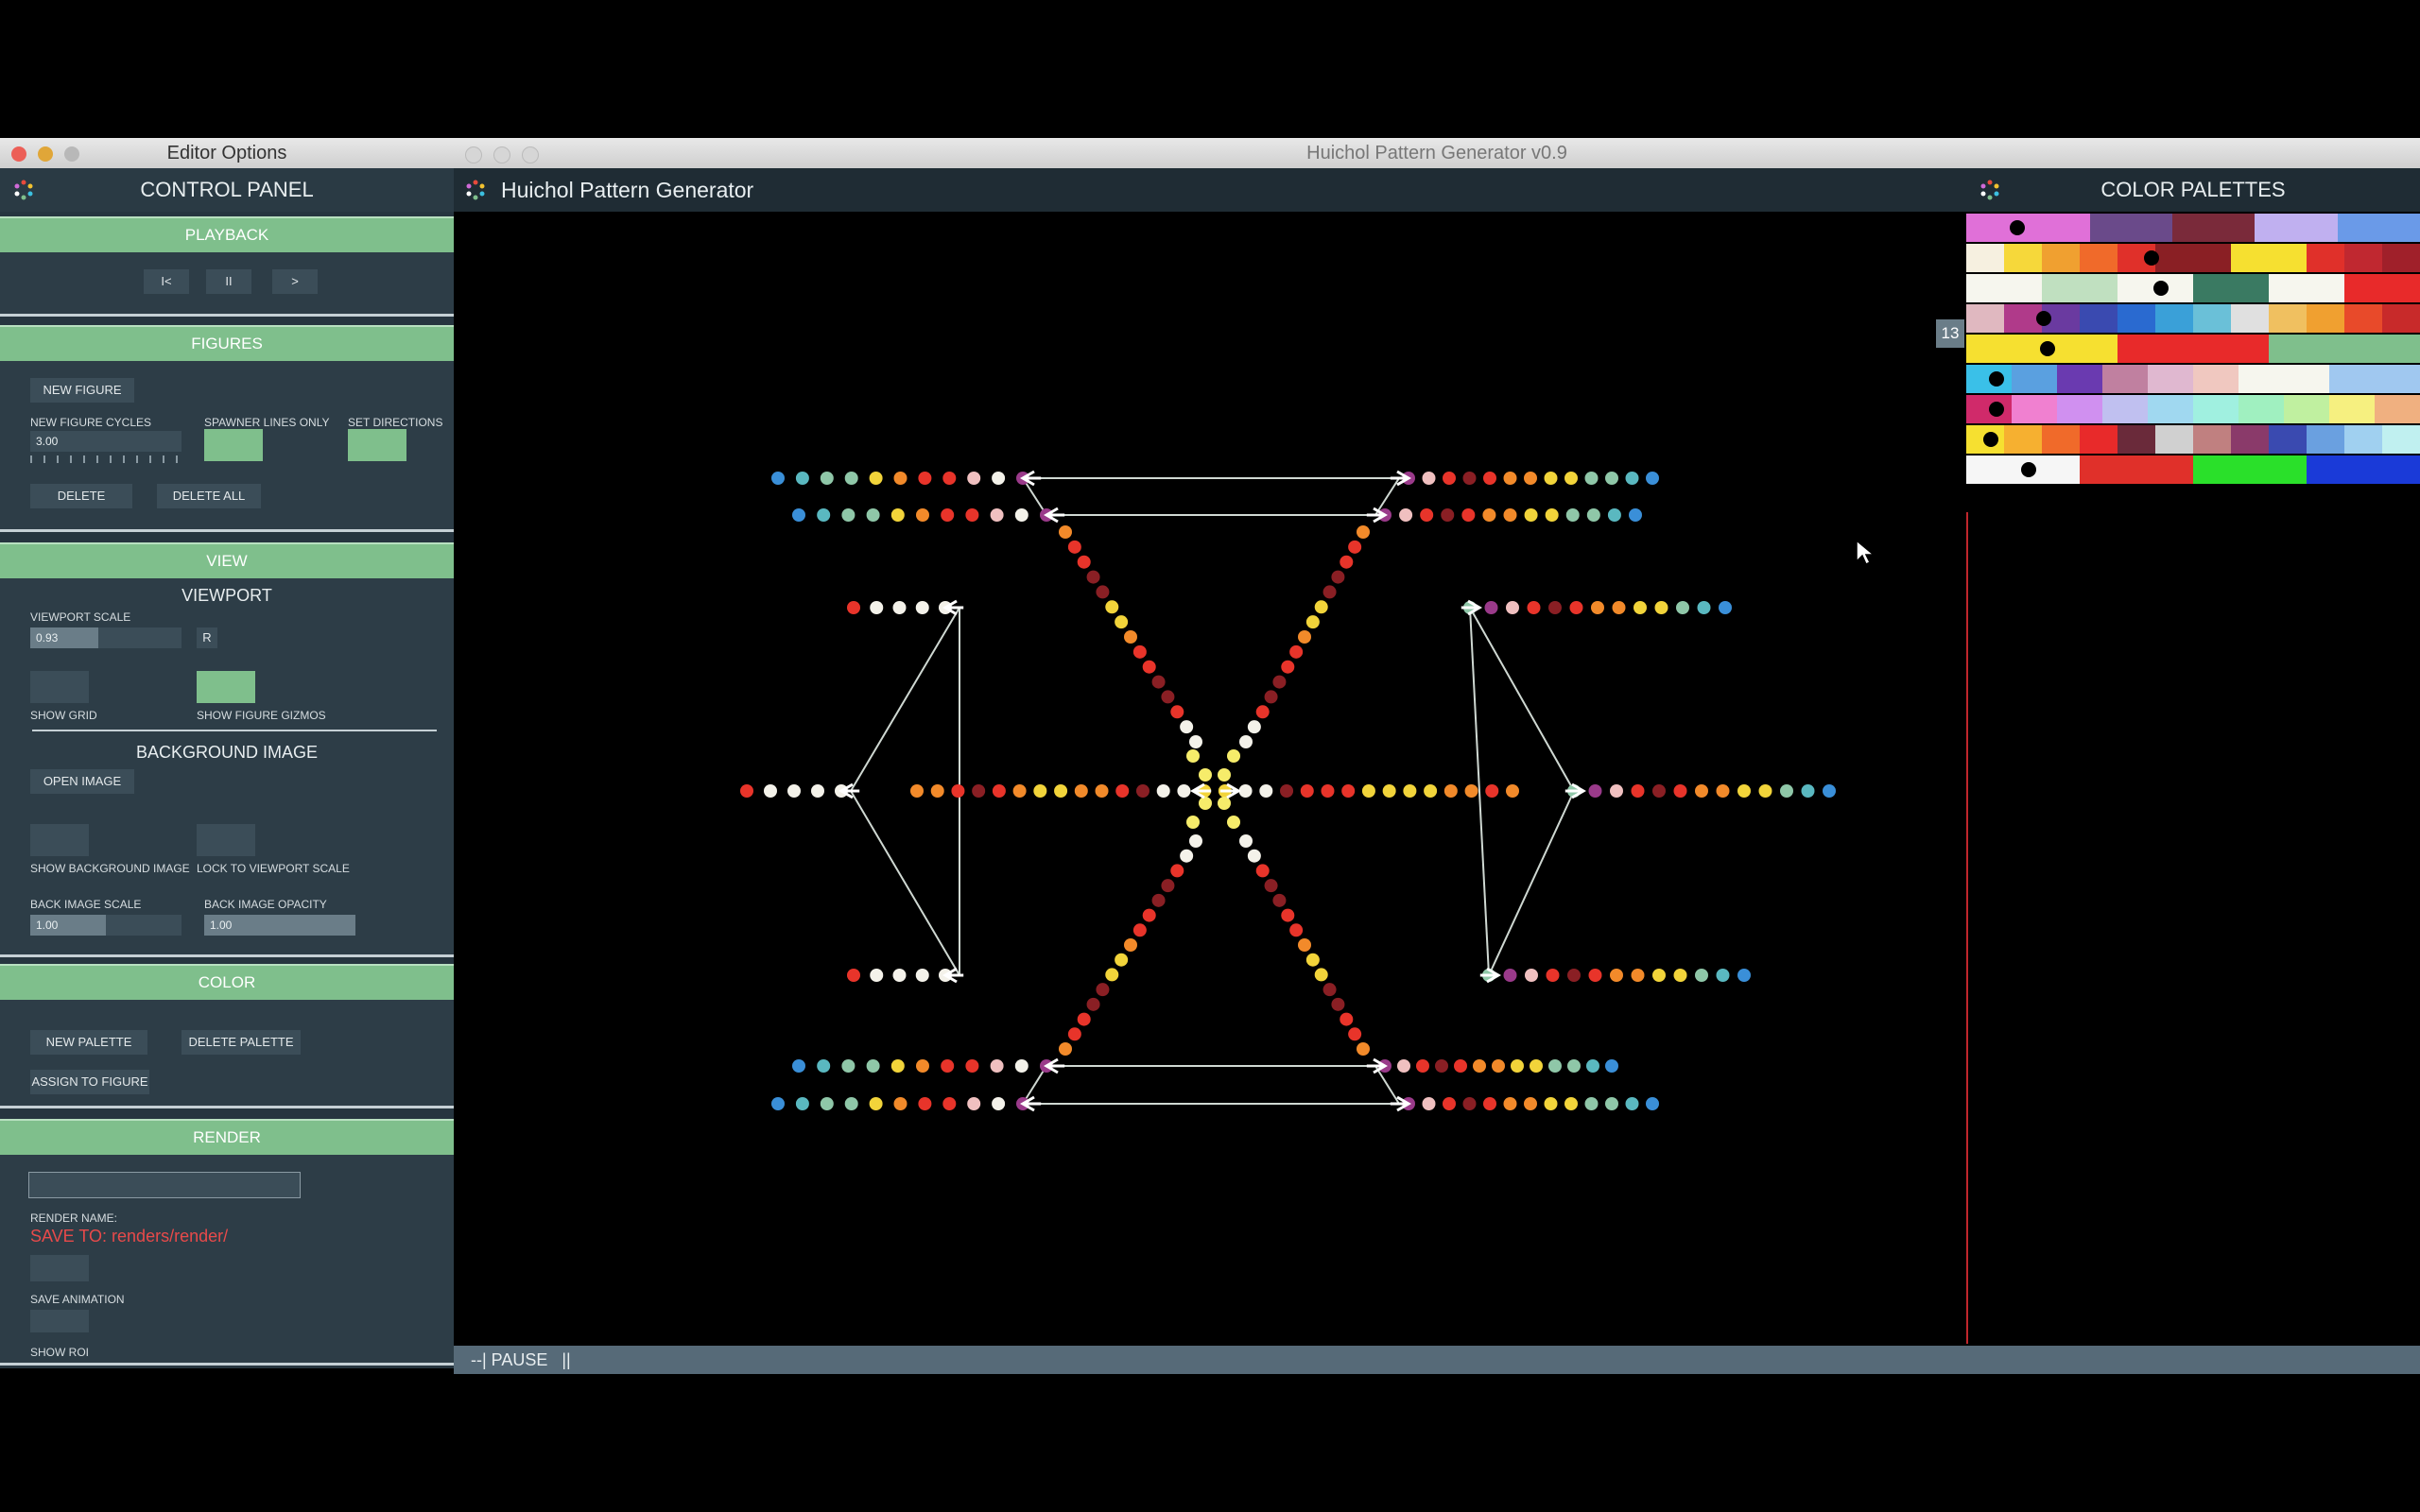 This screenshot has height=1512, width=2420. What do you see at coordinates (164, 1185) in the screenshot?
I see `render-name-input` at bounding box center [164, 1185].